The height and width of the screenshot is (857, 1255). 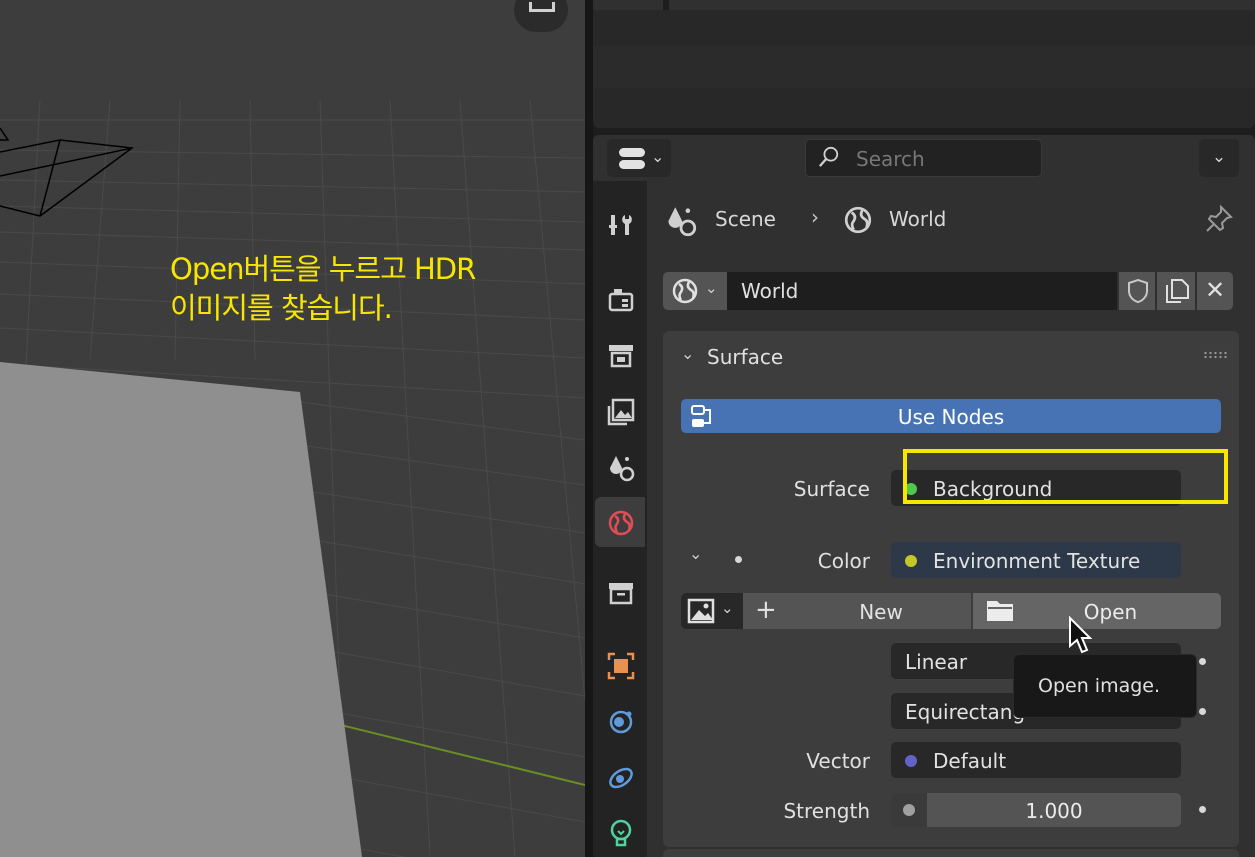 I want to click on pin-icon, so click(x=1219, y=219).